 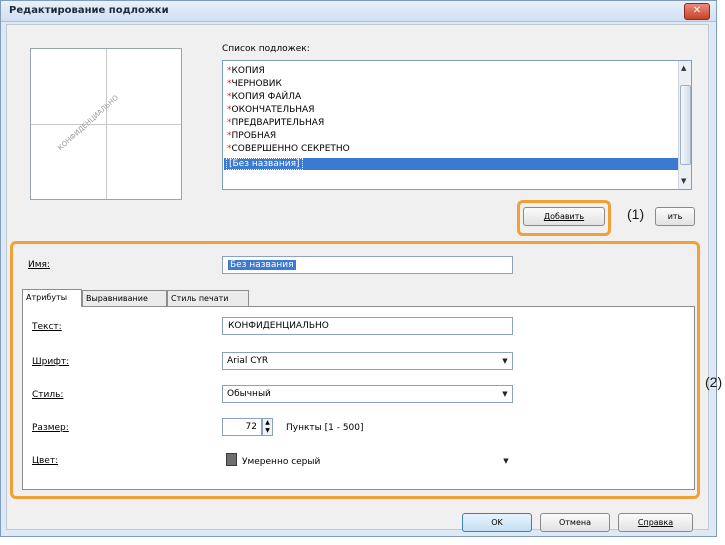 What do you see at coordinates (51, 362) in the screenshot?
I see `font-label: Шрифт:` at bounding box center [51, 362].